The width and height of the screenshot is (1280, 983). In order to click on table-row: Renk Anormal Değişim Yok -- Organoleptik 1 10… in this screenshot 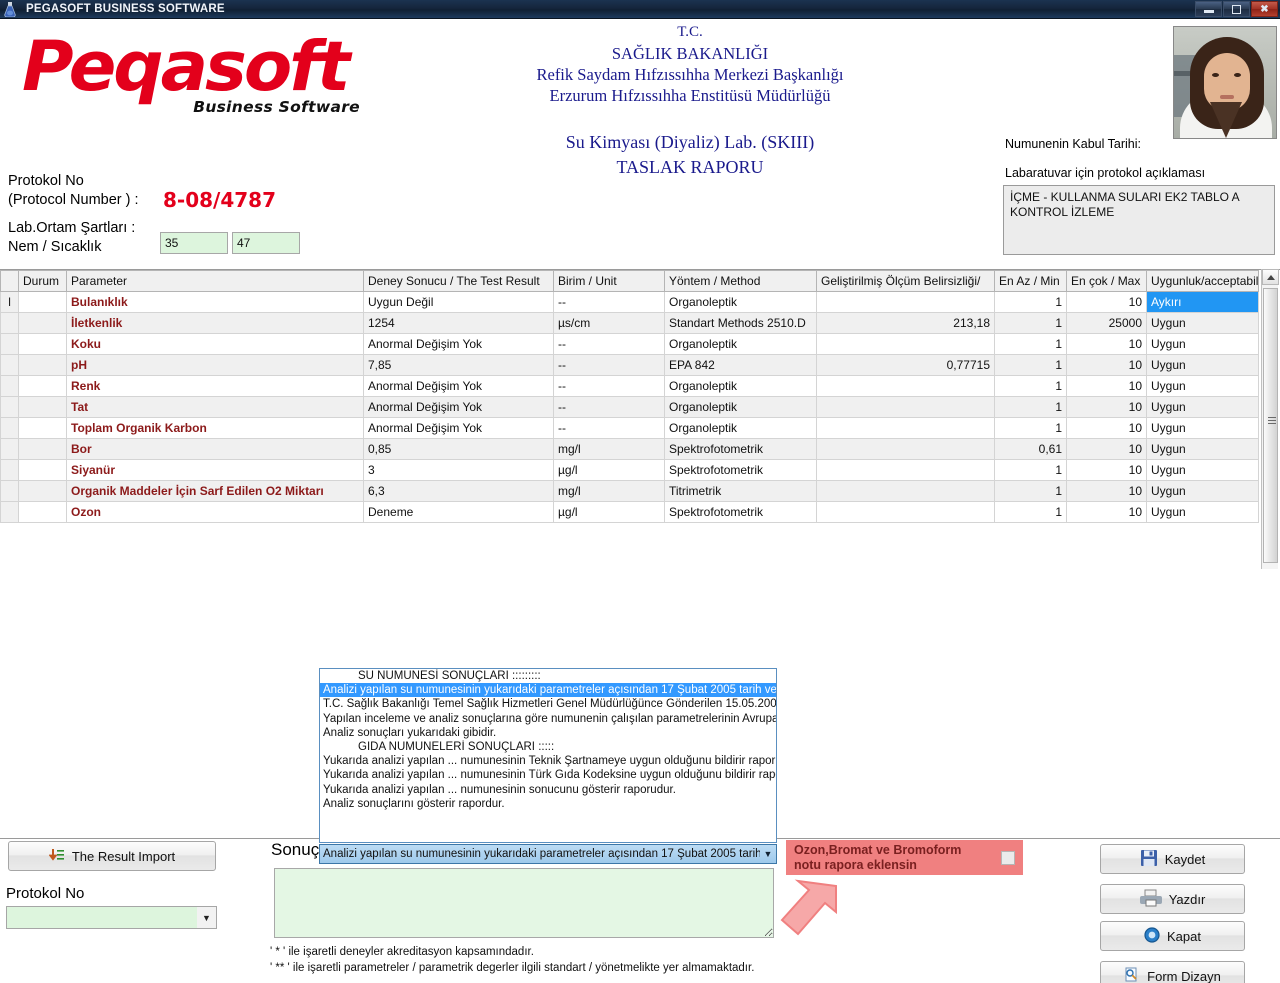, I will do `click(629, 386)`.